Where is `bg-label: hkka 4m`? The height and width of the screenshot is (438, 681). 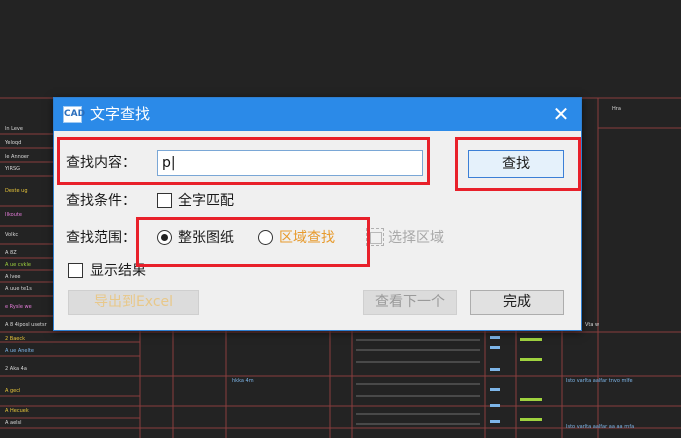
bg-label: hkka 4m is located at coordinates (243, 381).